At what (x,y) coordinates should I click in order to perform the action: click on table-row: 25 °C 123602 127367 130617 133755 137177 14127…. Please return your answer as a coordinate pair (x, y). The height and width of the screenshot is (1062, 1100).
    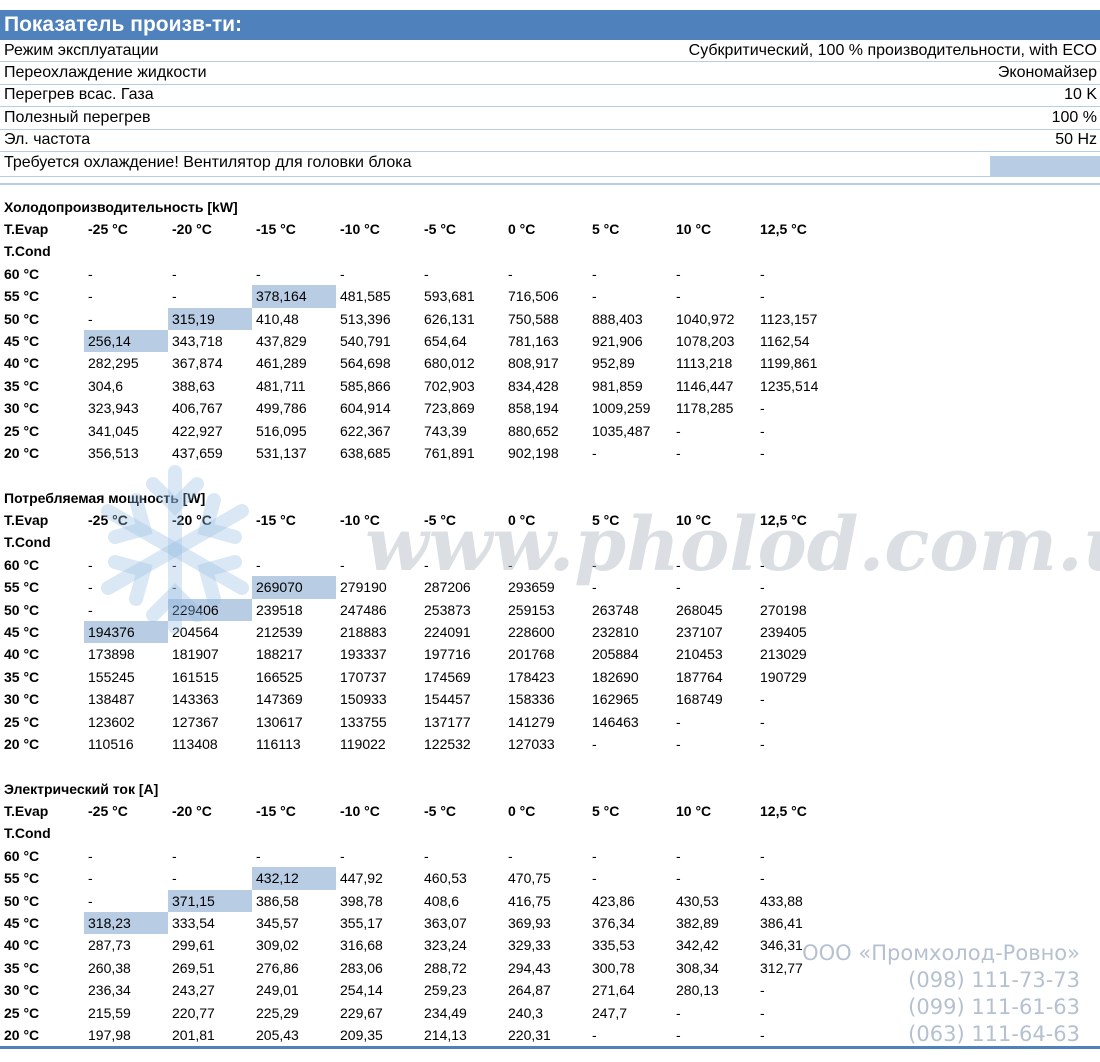
    Looking at the image, I should click on (450, 722).